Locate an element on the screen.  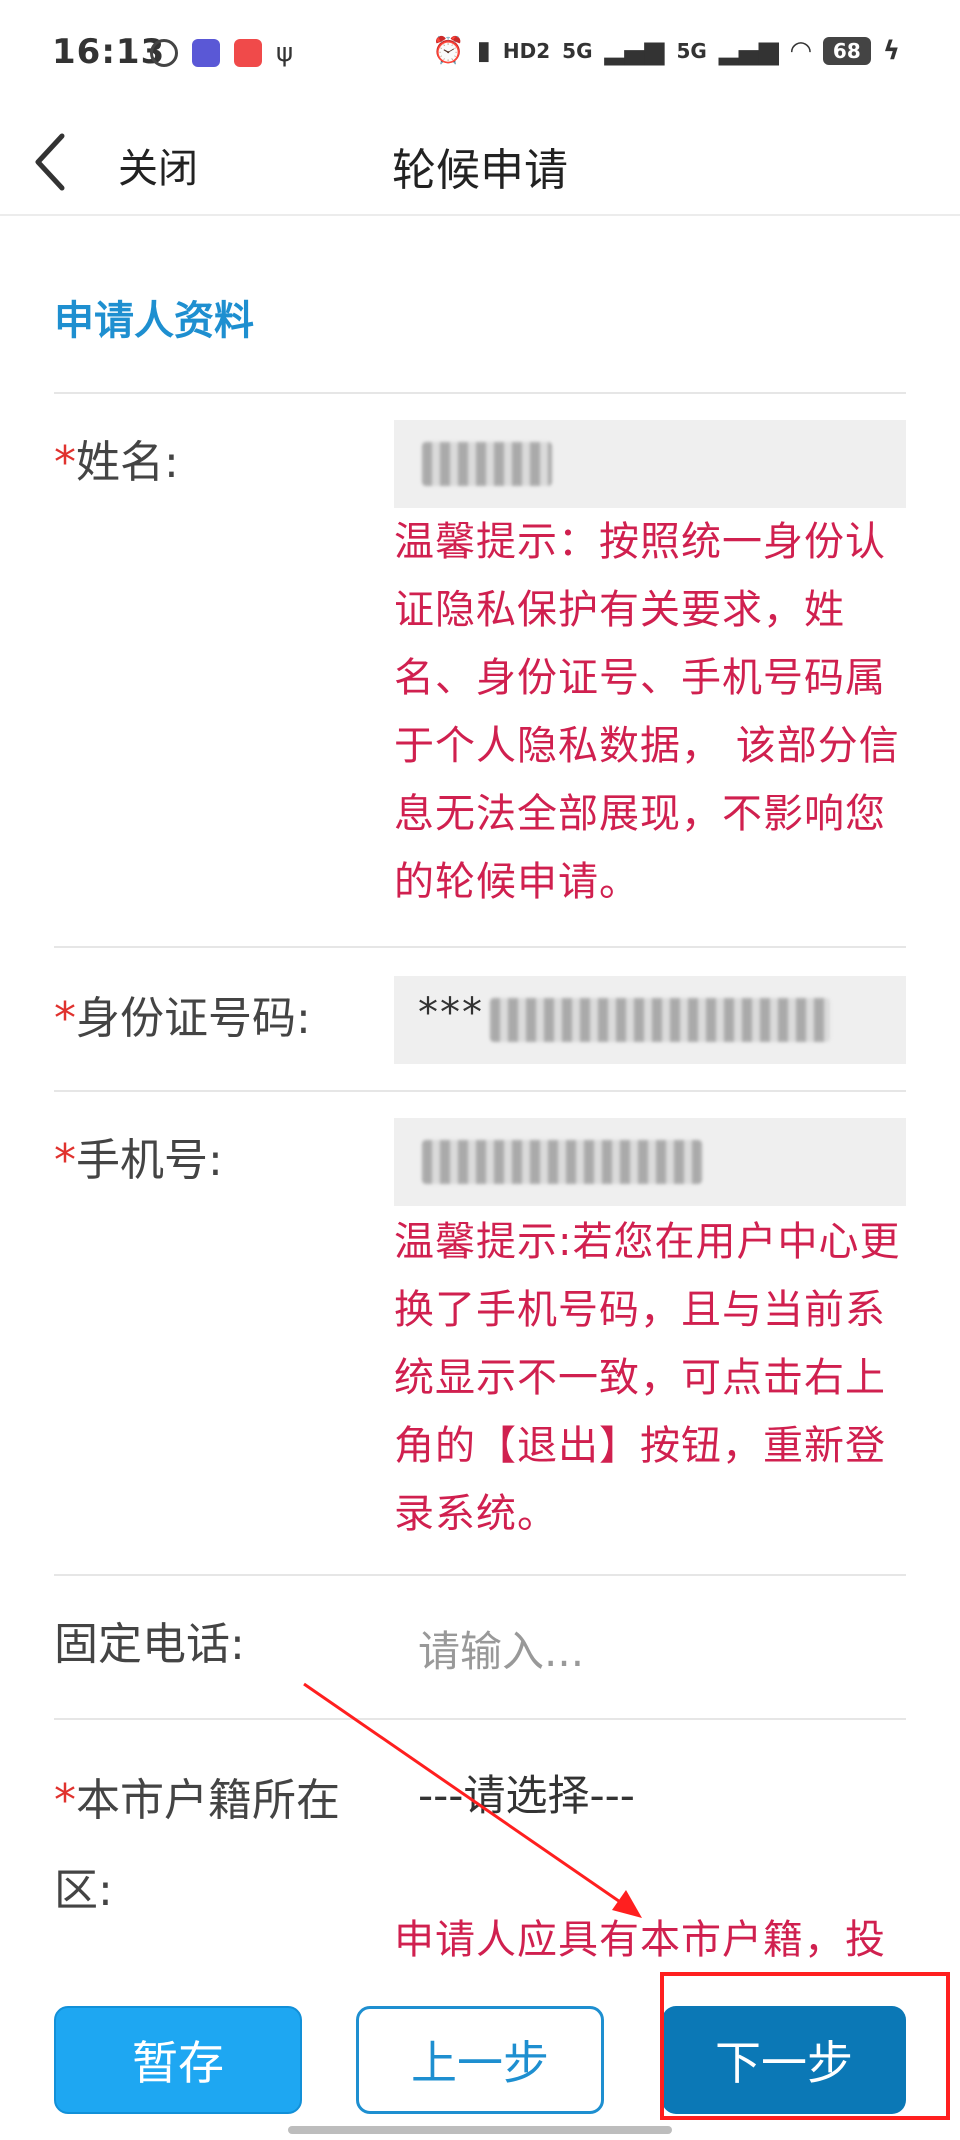
nav-bar: 关闭 轮候申请 is located at coordinates (480, 163).